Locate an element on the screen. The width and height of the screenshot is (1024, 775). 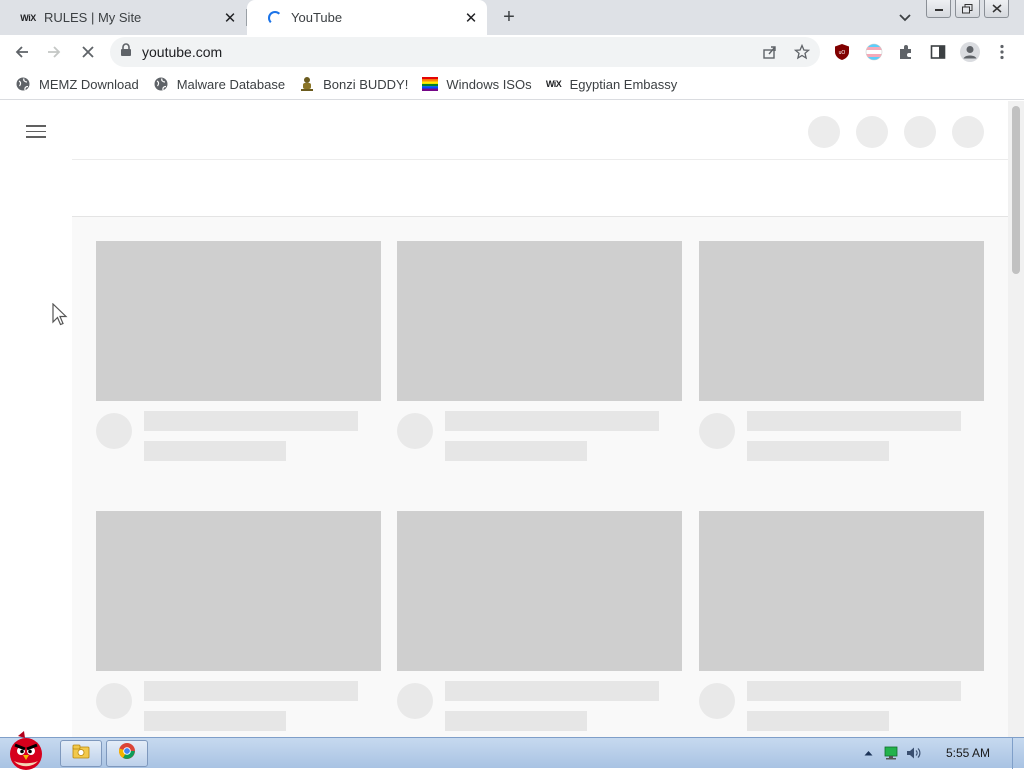
taskbar-explorer-button is located at coordinates (81, 753).